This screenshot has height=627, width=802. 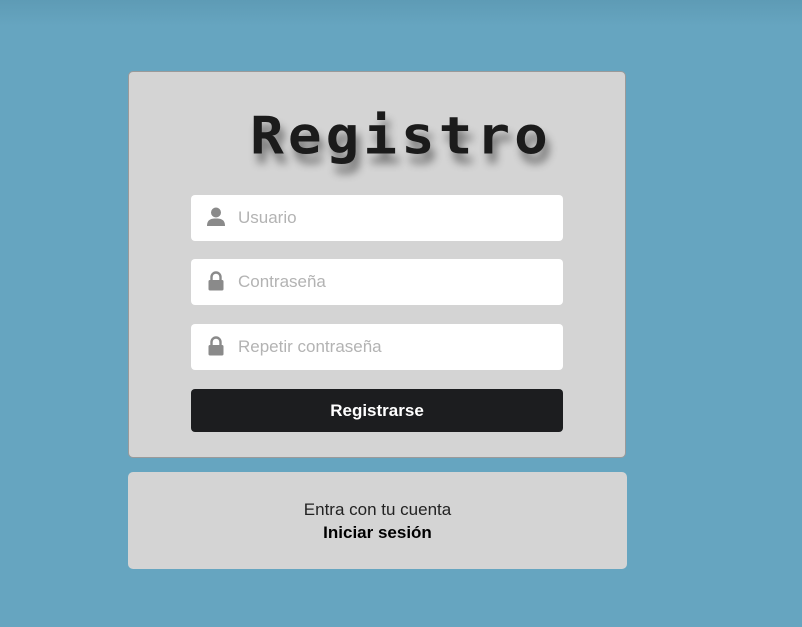 I want to click on login-link: Iniciar sesión, so click(x=377, y=533).